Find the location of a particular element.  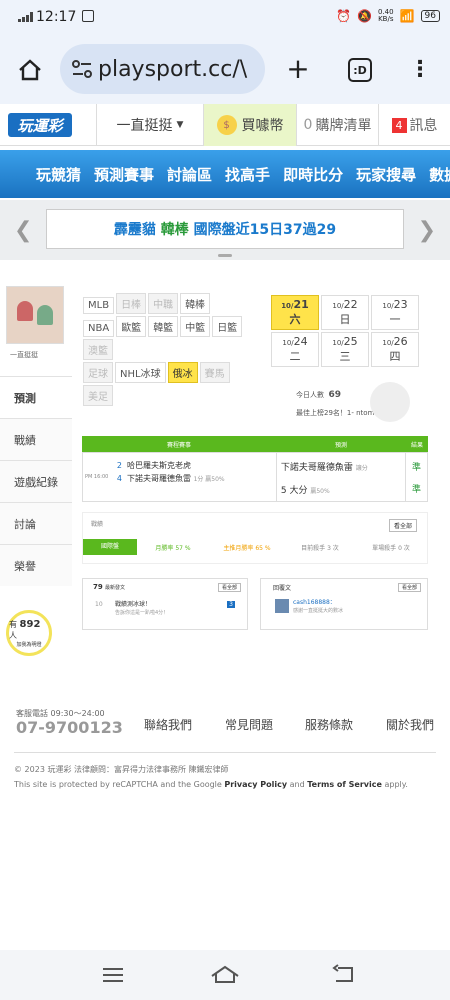

carousel-prev-icon: ❮ is located at coordinates (23, 230).